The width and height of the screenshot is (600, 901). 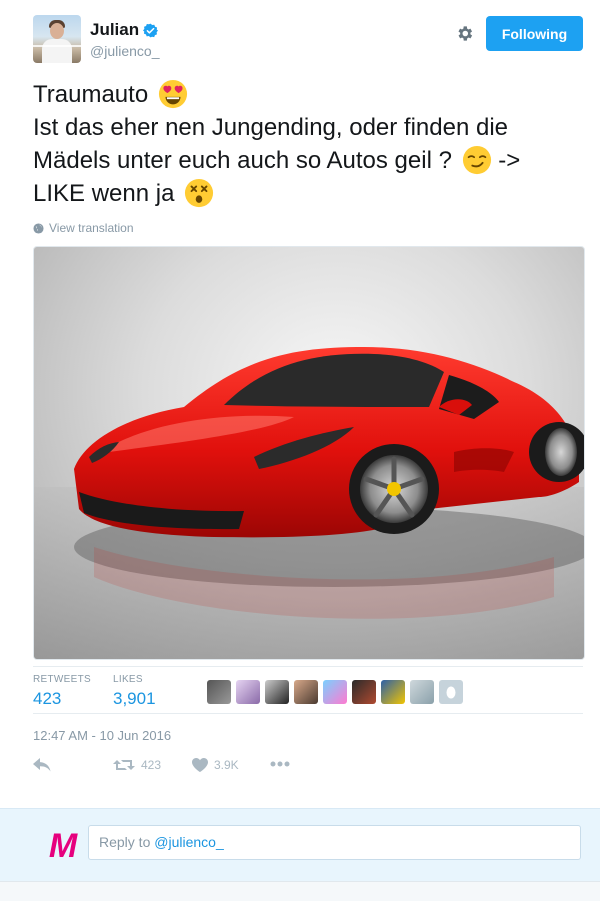 I want to click on more-button, so click(x=280, y=764).